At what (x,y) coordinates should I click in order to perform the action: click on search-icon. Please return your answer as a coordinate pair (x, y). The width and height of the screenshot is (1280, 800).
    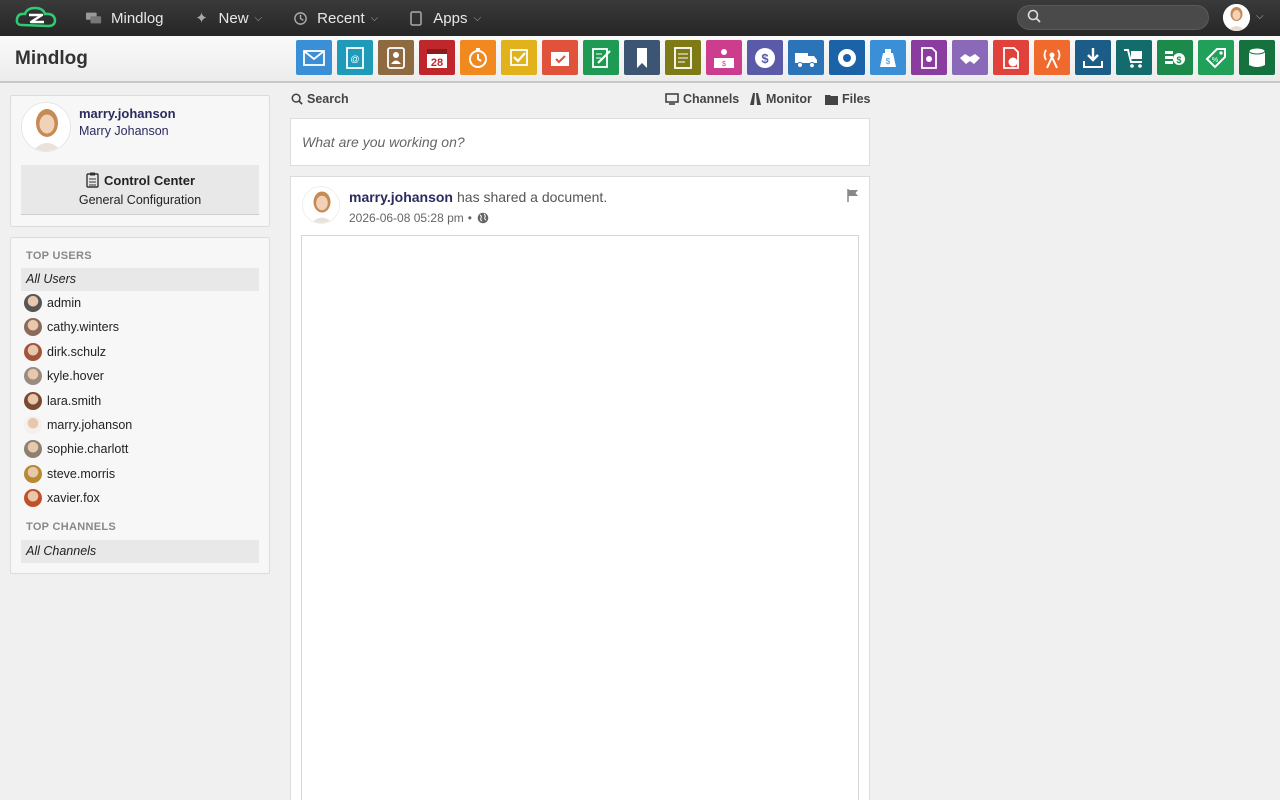
    Looking at the image, I should click on (297, 99).